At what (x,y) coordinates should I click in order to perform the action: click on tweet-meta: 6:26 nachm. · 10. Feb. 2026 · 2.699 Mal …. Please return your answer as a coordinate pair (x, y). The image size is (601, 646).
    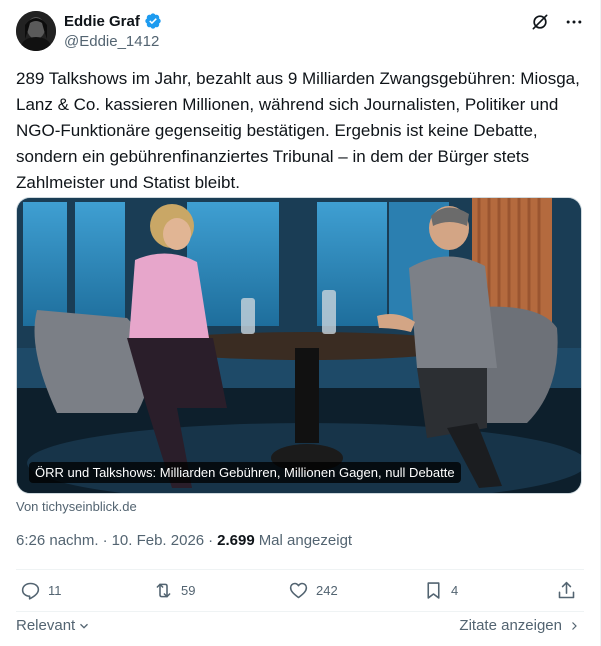
    Looking at the image, I should click on (184, 540).